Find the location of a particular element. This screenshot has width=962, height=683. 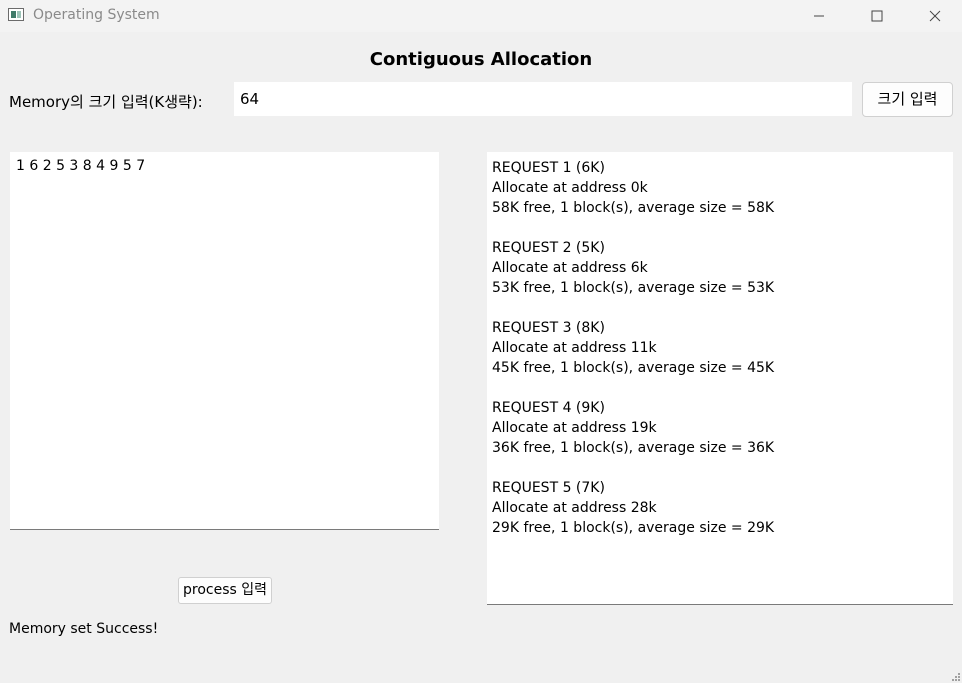

set-size-button: 크기 입력 is located at coordinates (907, 99).